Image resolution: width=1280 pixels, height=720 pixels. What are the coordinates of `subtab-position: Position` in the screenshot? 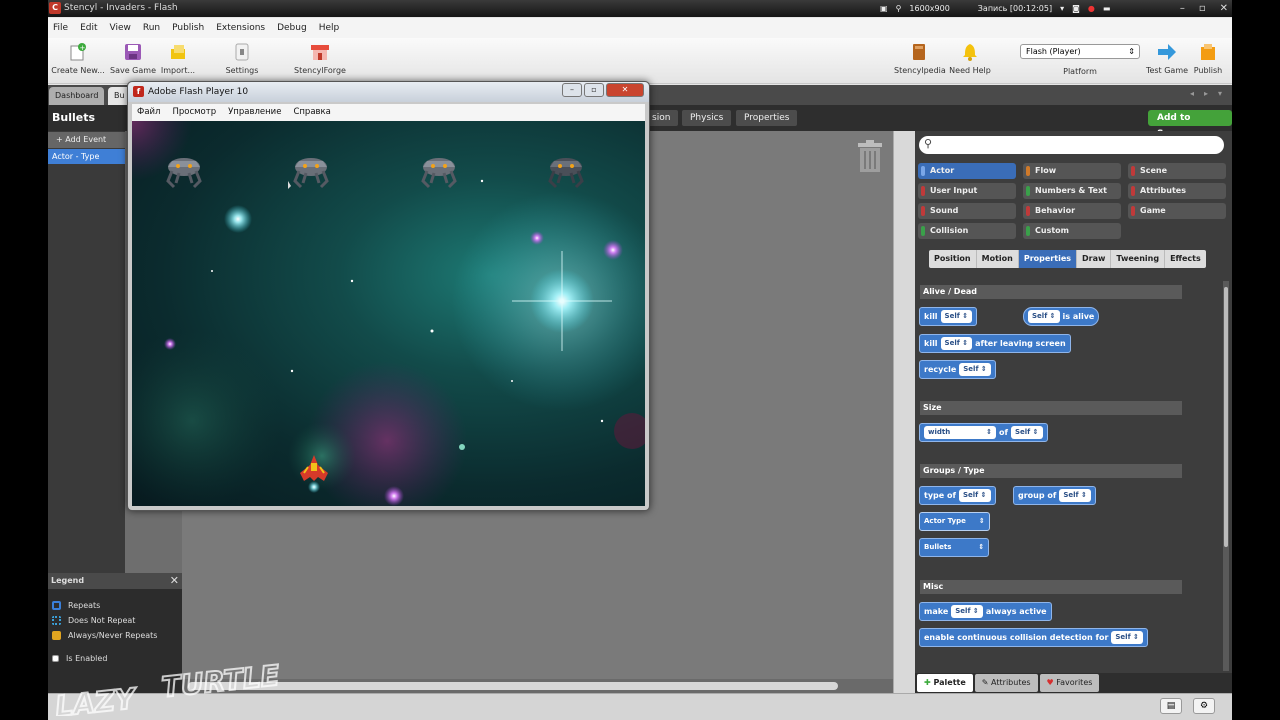 It's located at (953, 259).